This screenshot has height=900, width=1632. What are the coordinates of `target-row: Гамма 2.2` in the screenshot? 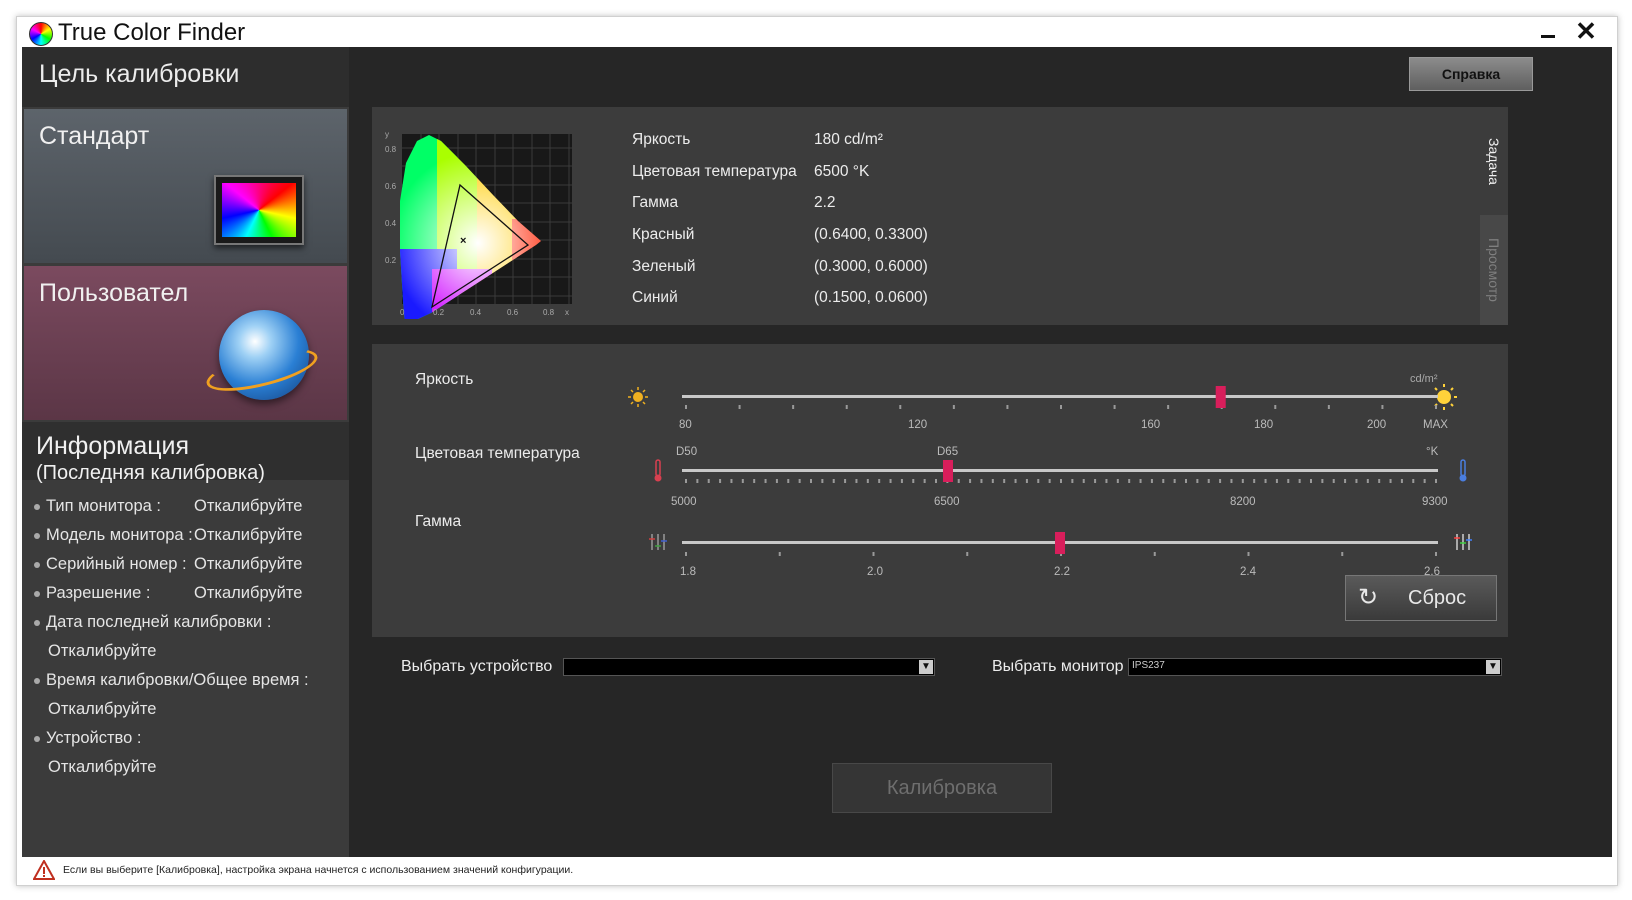 It's located at (734, 203).